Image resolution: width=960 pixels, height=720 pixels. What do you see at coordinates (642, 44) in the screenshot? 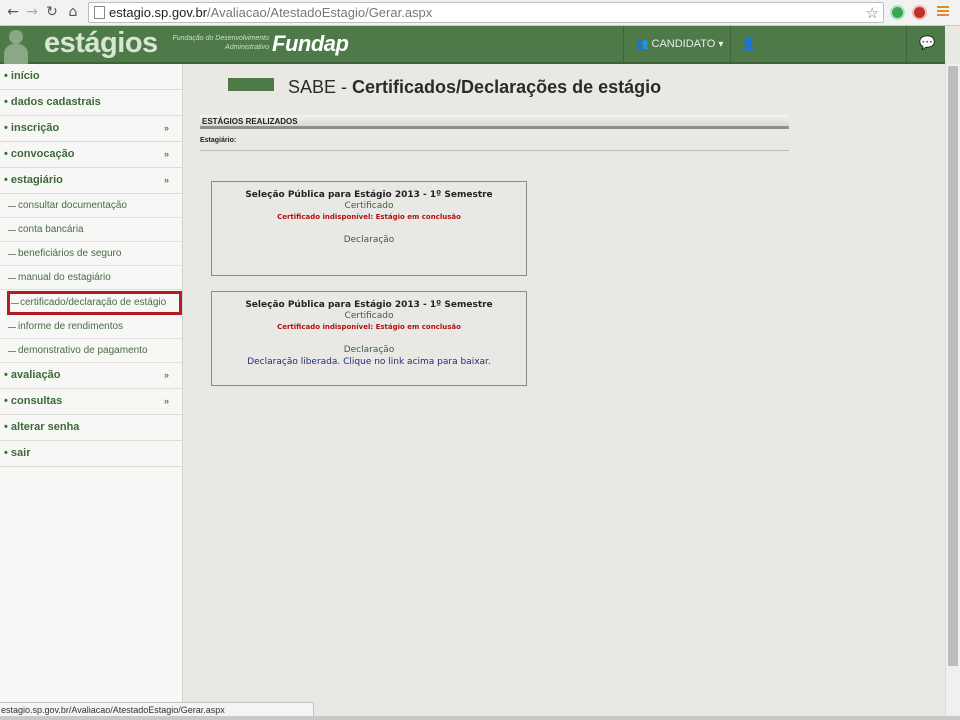
I see `users-icon: 👥` at bounding box center [642, 44].